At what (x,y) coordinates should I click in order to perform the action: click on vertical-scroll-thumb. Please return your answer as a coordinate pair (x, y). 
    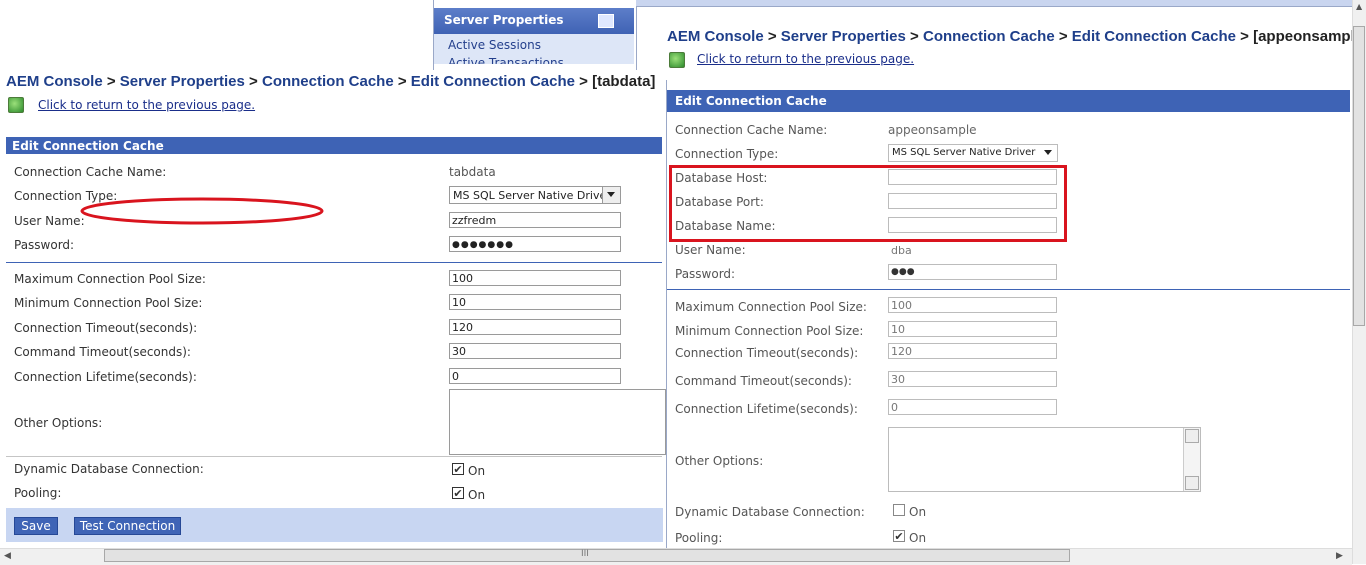
    Looking at the image, I should click on (1359, 176).